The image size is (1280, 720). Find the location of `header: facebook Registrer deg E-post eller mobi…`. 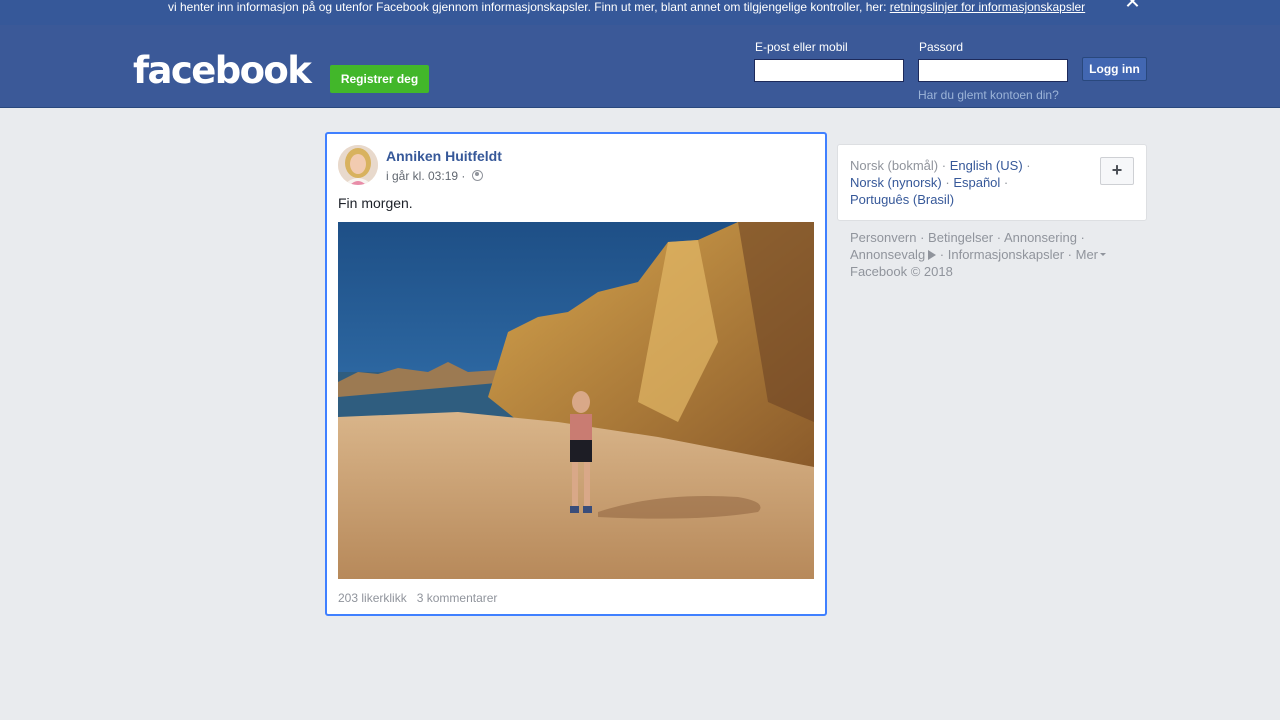

header: facebook Registrer deg E-post eller mobi… is located at coordinates (640, 66).